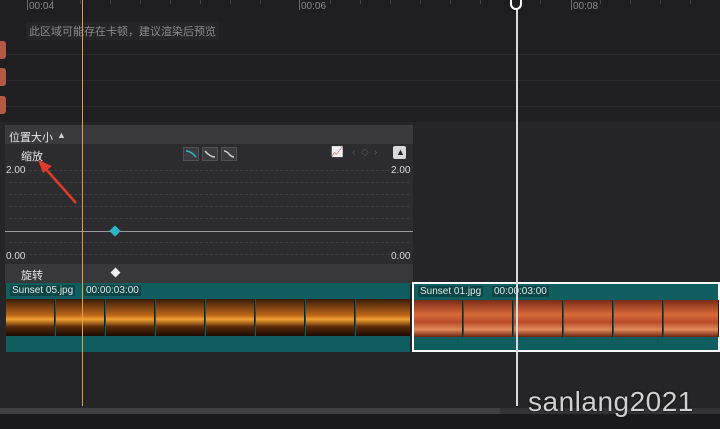 Image resolution: width=720 pixels, height=429 pixels. What do you see at coordinates (209, 135) in the screenshot?
I see `panel-header: 位置大小 ▲` at bounding box center [209, 135].